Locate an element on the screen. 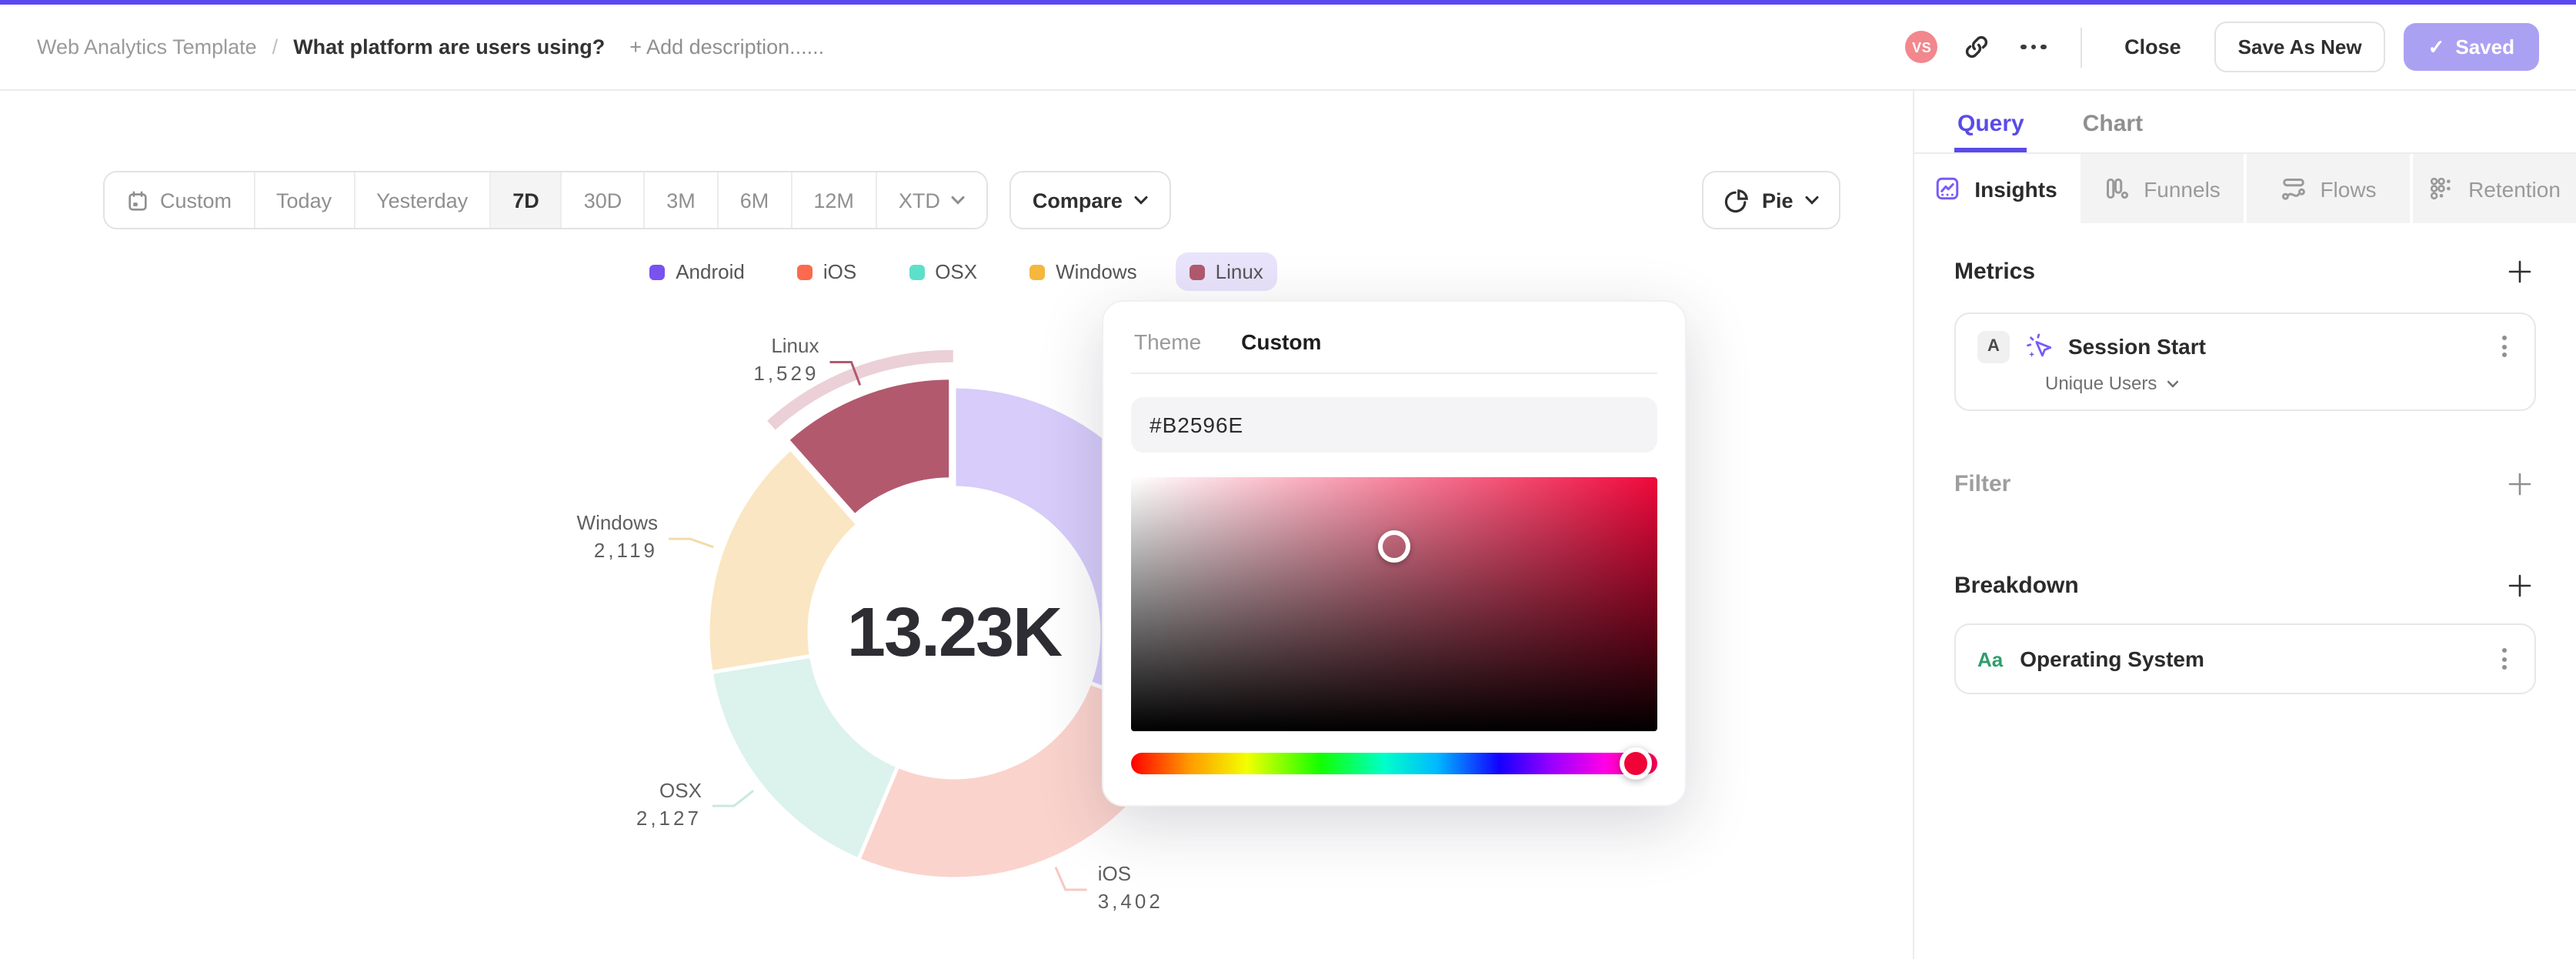 The height and width of the screenshot is (959, 2576). slice-label-ios: iOS 3,402 is located at coordinates (1131, 888).